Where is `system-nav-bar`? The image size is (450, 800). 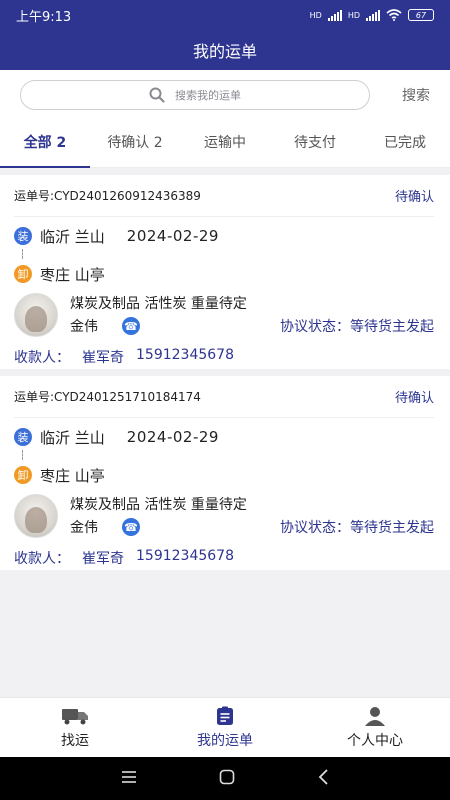
system-nav-bar is located at coordinates (225, 778).